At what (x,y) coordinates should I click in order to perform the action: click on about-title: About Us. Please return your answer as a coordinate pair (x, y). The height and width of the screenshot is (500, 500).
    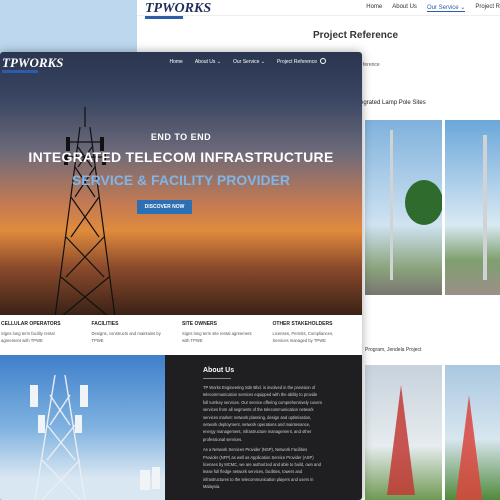
    Looking at the image, I should click on (219, 370).